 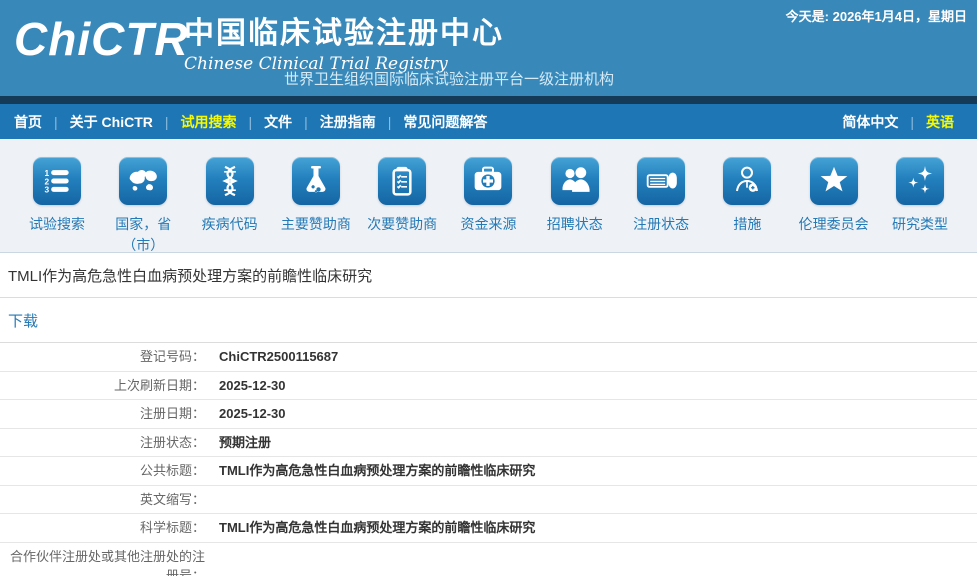 I want to click on field-label: 科学标题：, so click(x=172, y=527).